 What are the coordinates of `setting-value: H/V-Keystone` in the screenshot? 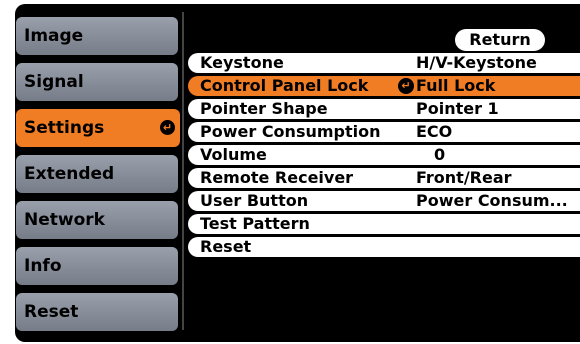 It's located at (476, 62).